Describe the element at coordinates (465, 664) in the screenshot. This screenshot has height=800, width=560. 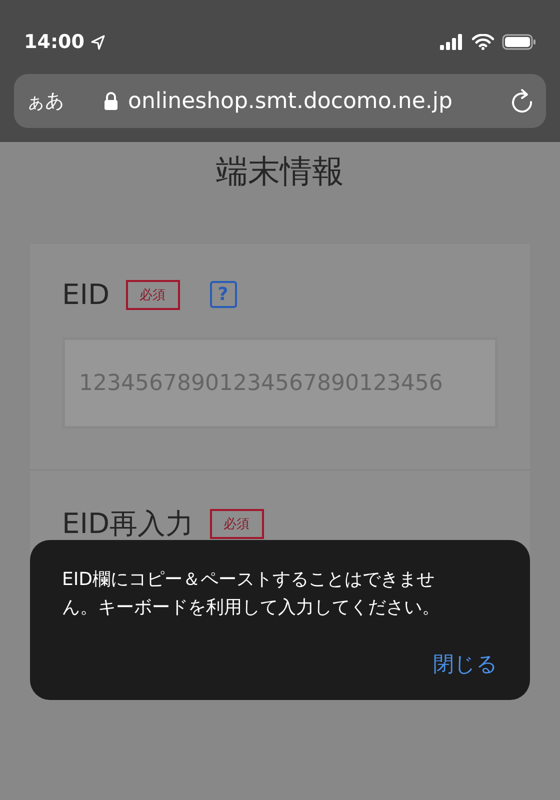
I see `close-button: 閉じる` at that location.